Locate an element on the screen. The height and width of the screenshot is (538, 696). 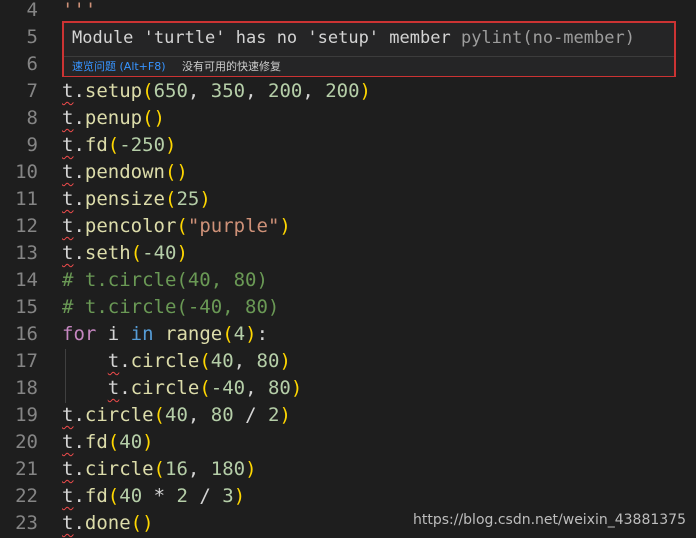
code-line: 13 t.seth(-40) is located at coordinates (348, 253).